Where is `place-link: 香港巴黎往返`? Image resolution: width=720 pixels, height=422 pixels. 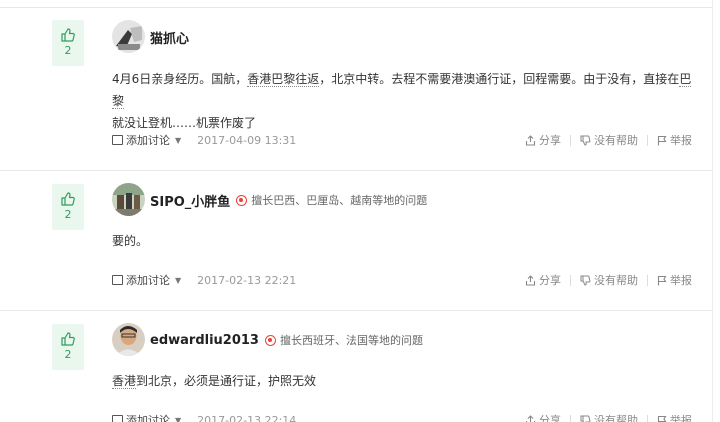
place-link: 香港巴黎往返 is located at coordinates (283, 79).